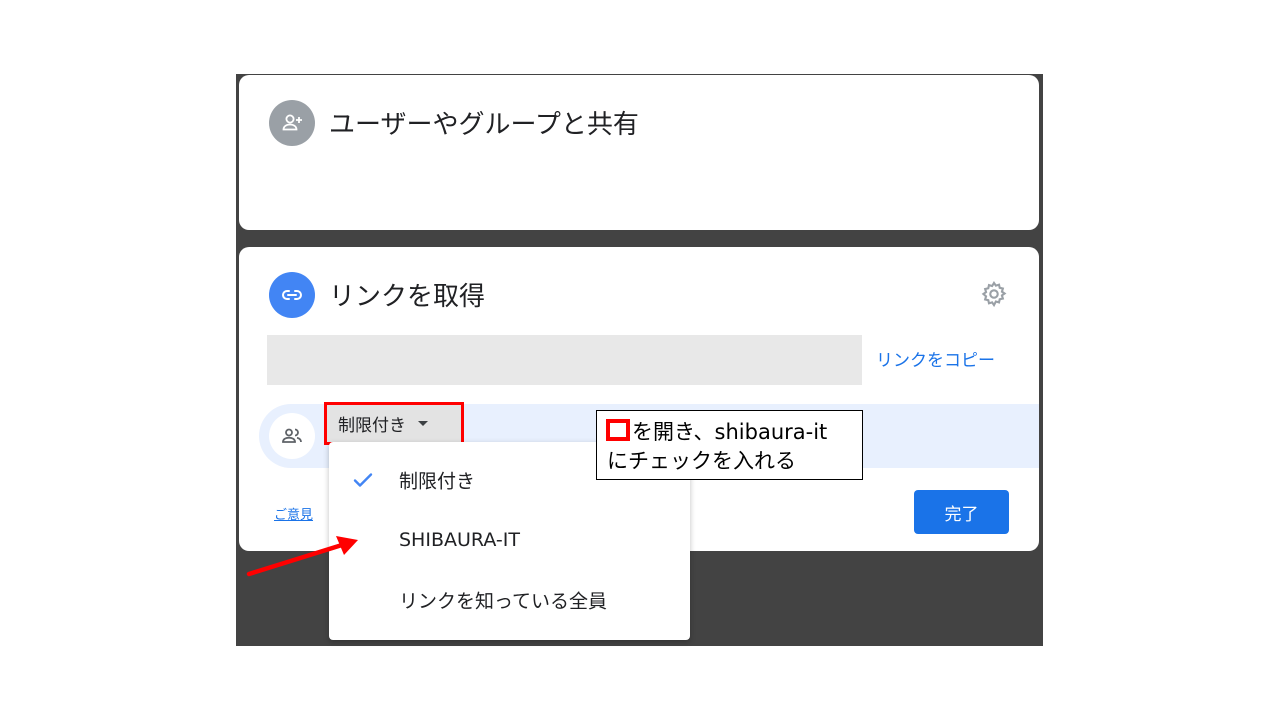  What do you see at coordinates (730, 432) in the screenshot?
I see `instruction-line-1: を開き、shibaura-it` at bounding box center [730, 432].